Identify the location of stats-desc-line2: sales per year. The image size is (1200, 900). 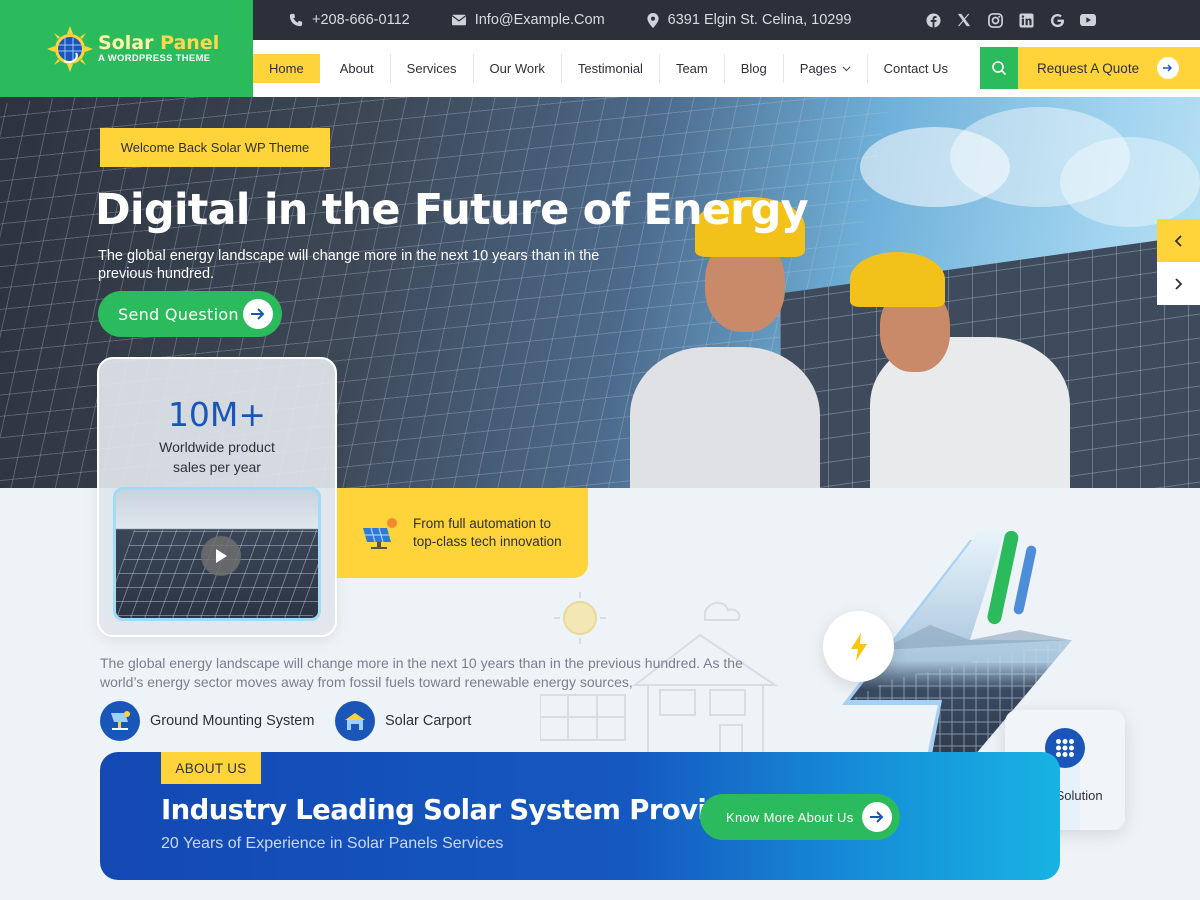
(217, 467).